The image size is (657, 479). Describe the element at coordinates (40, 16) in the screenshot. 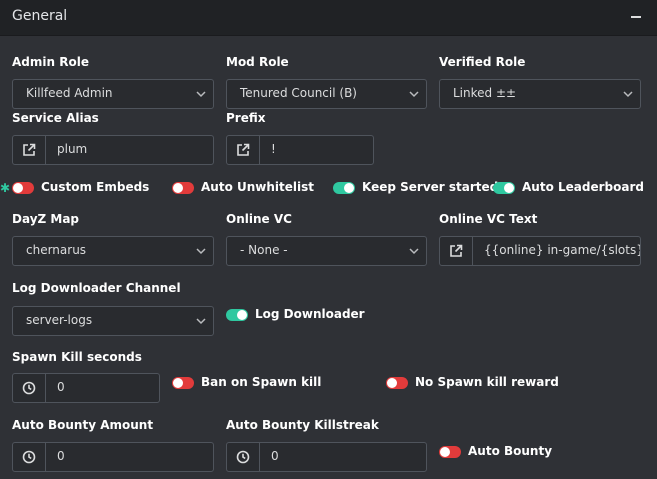

I see `section-title: General` at that location.